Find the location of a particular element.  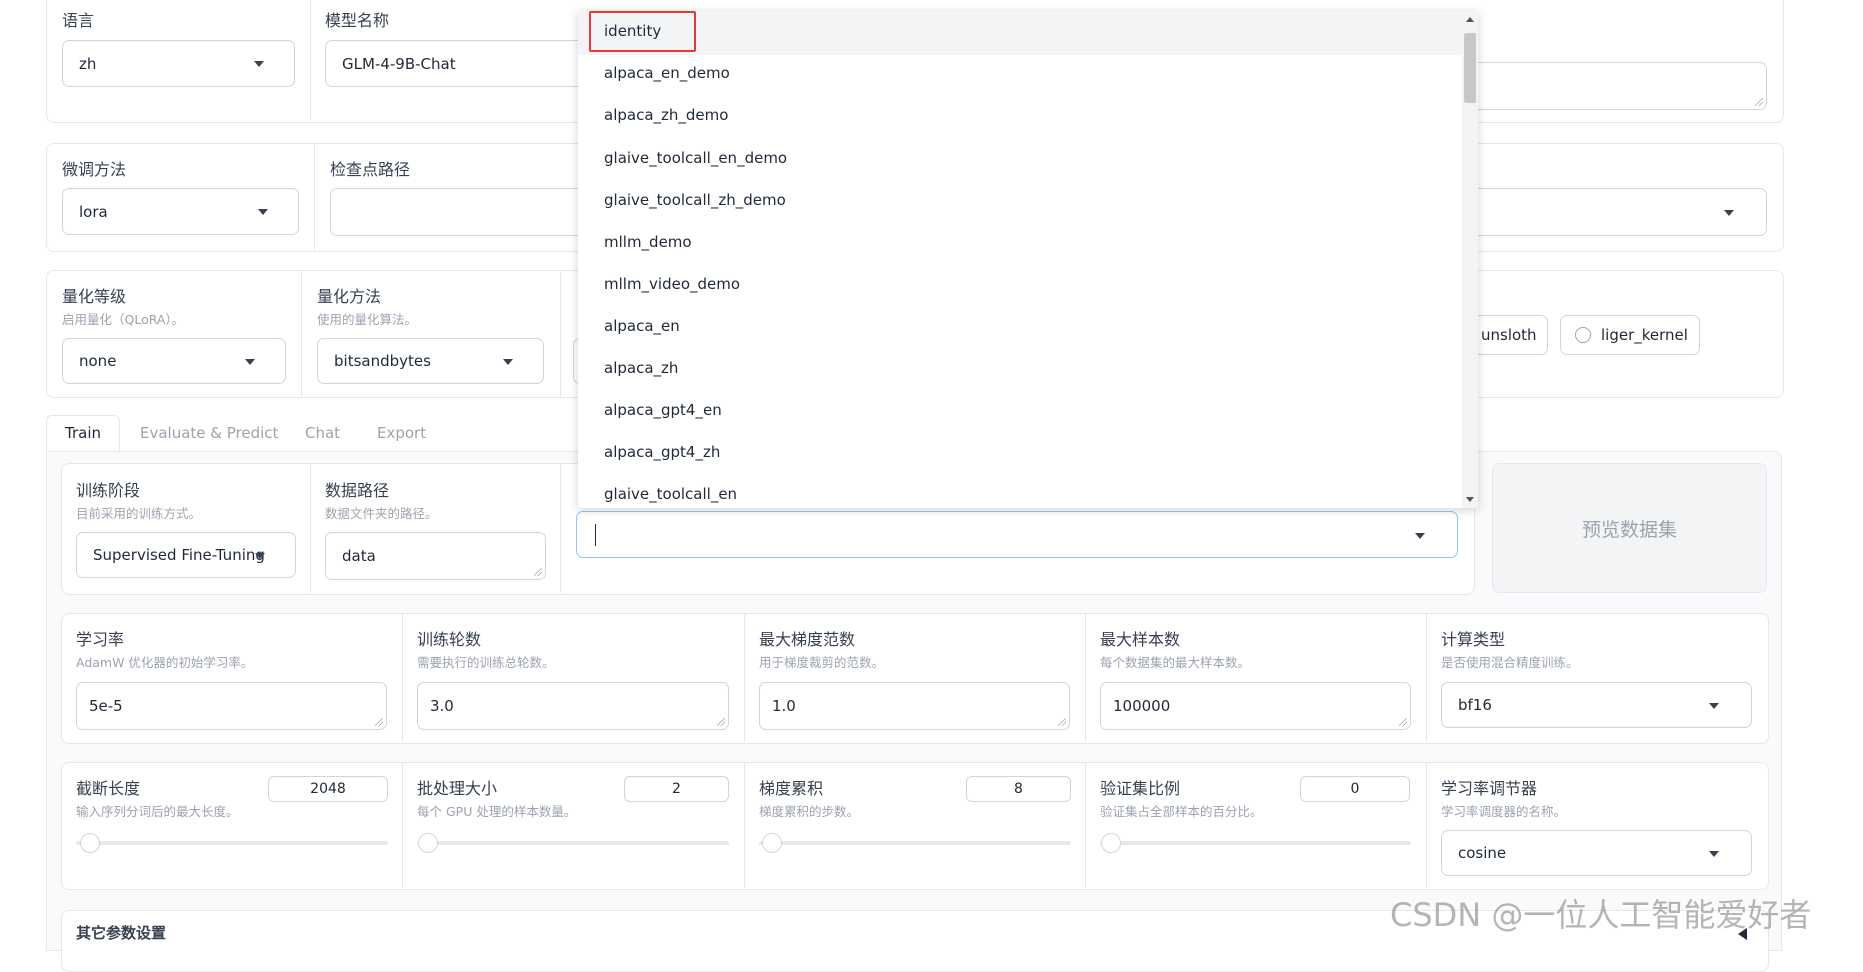

datadir-label: 数据路径 is located at coordinates (357, 490).